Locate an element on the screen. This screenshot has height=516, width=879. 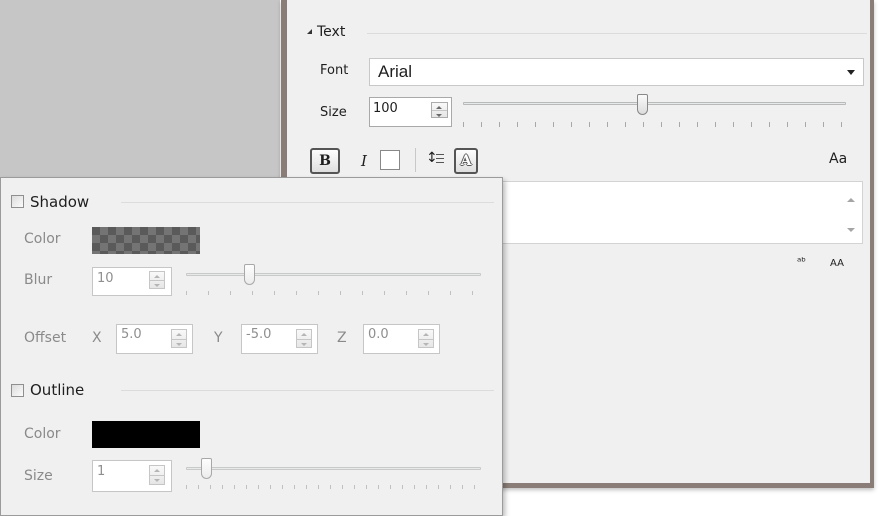
blur-spinbox: 10 is located at coordinates (132, 281).